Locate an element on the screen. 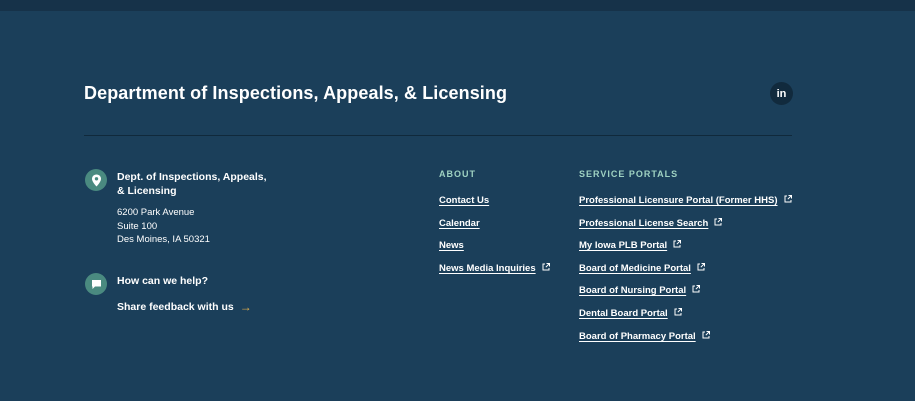 This screenshot has height=401, width=915. chat-bubble-icon is located at coordinates (96, 284).